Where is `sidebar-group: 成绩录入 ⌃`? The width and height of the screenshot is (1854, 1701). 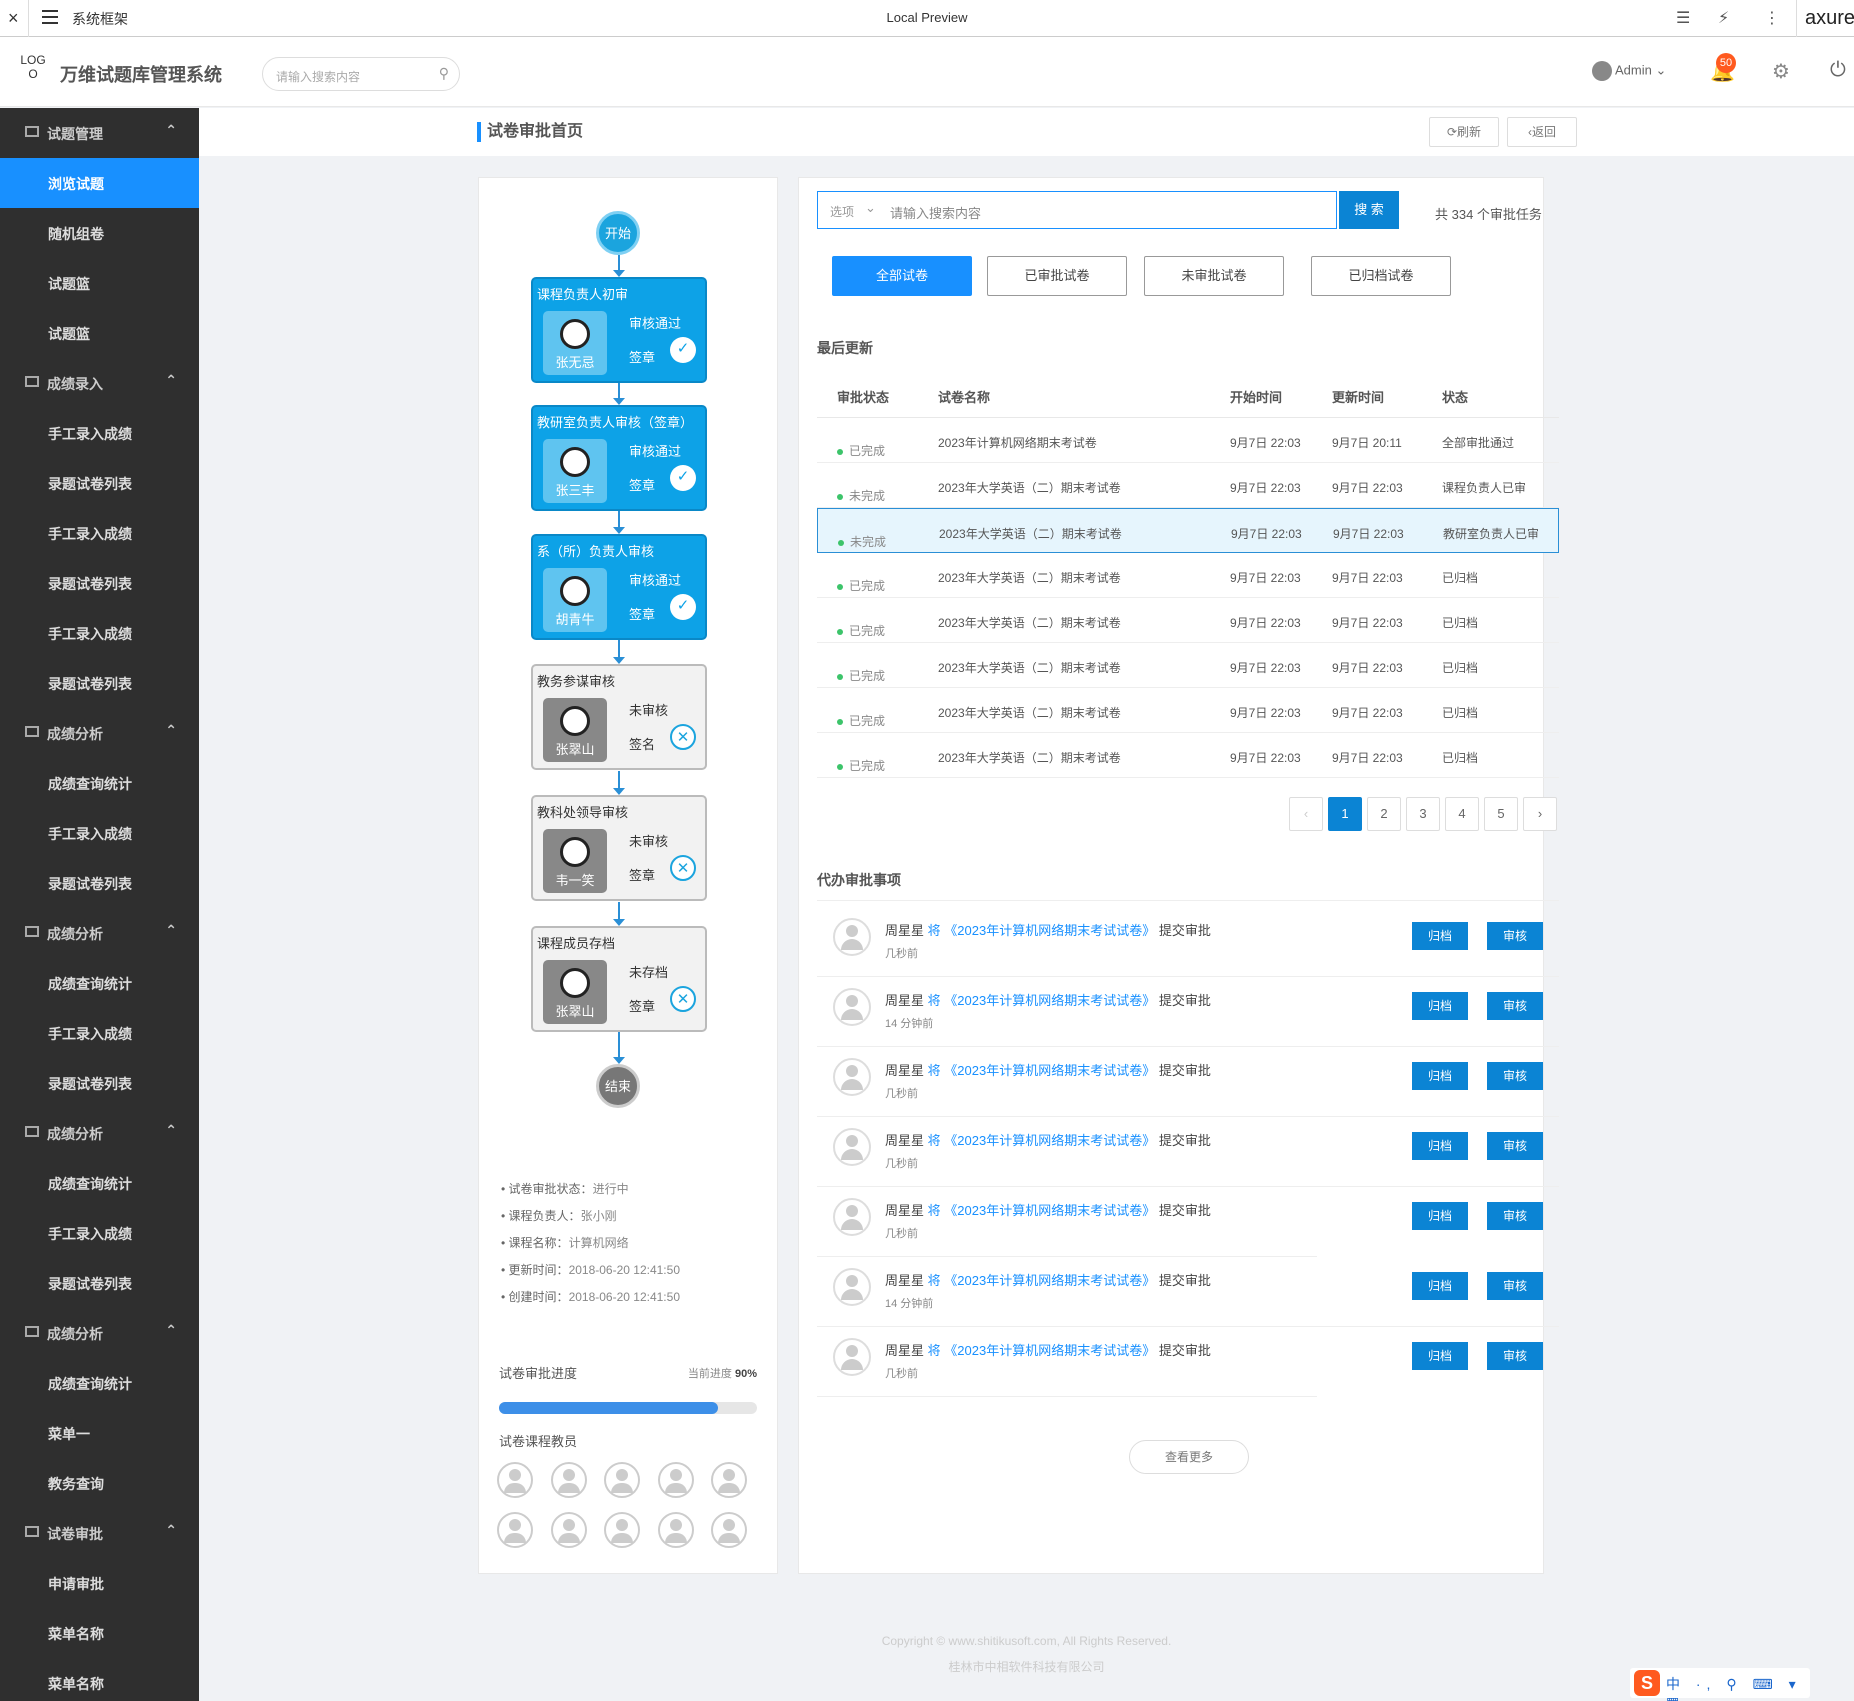
sidebar-group: 成绩录入 ⌃ is located at coordinates (99, 383).